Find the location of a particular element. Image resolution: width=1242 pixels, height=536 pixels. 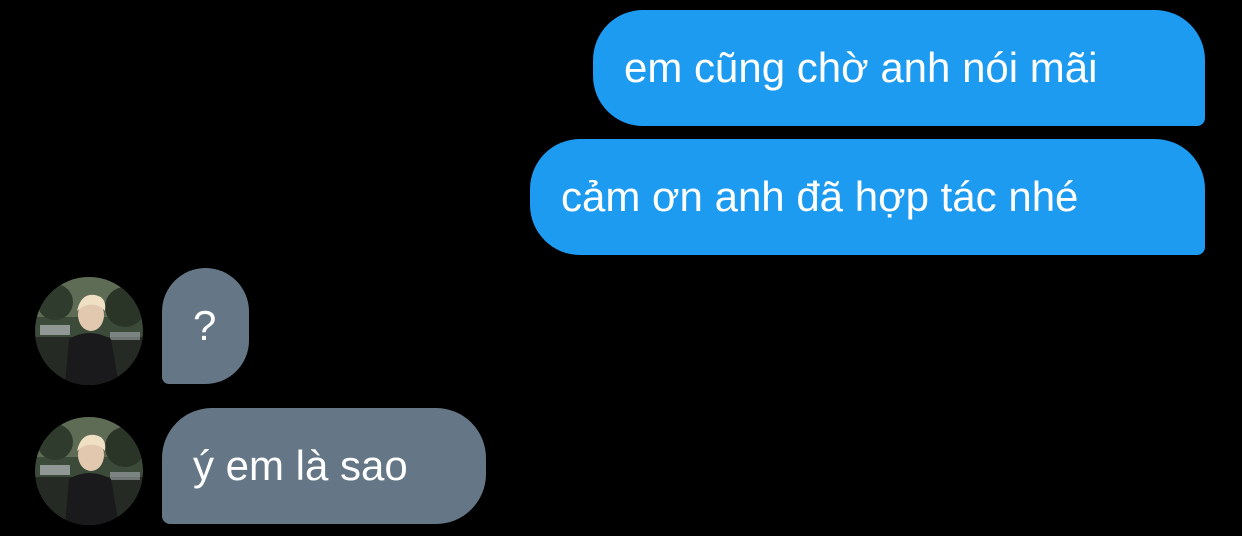

message-text: ? is located at coordinates (205, 325).